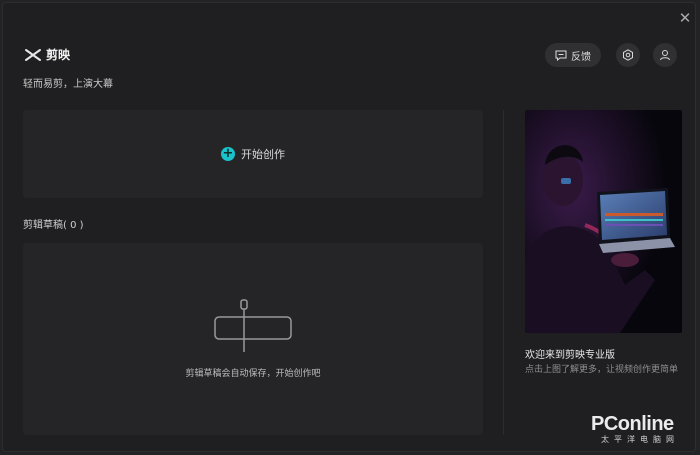  Describe the element at coordinates (640, 439) in the screenshot. I see `watermark-sub: 太平洋电脑网` at that location.